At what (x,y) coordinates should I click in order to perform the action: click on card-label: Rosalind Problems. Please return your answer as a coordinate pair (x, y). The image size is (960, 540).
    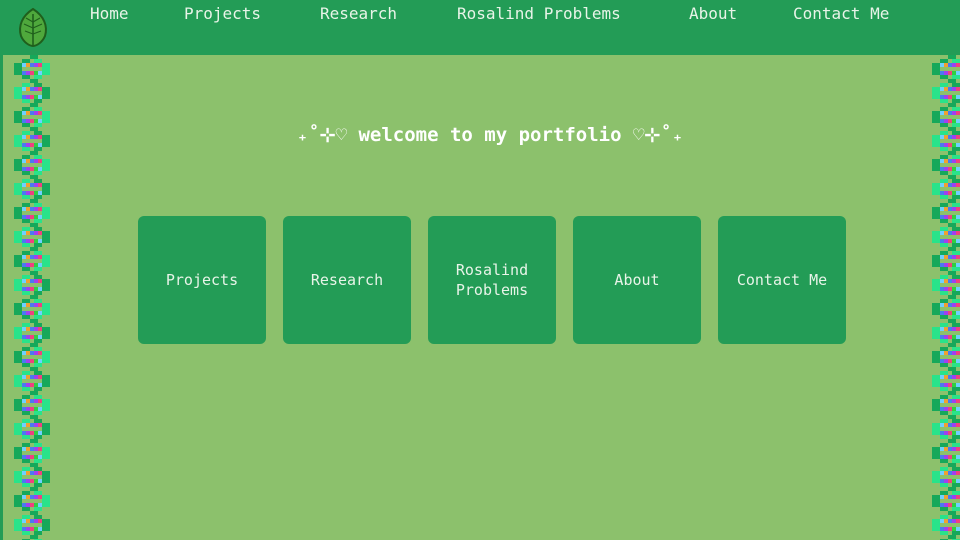
    Looking at the image, I should click on (492, 280).